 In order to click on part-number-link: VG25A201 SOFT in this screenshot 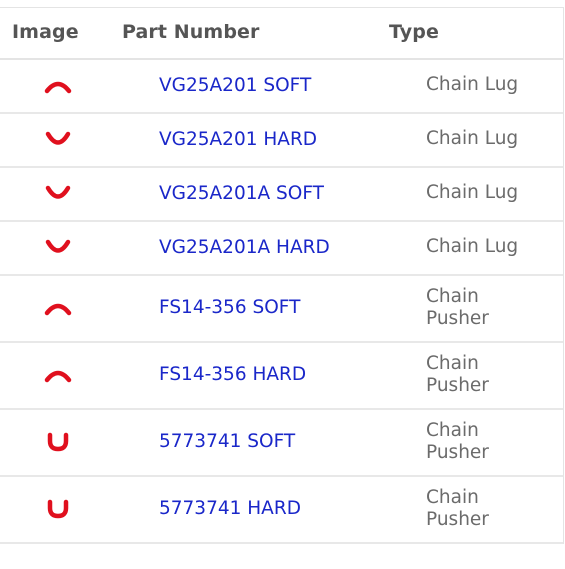, I will do `click(235, 85)`.